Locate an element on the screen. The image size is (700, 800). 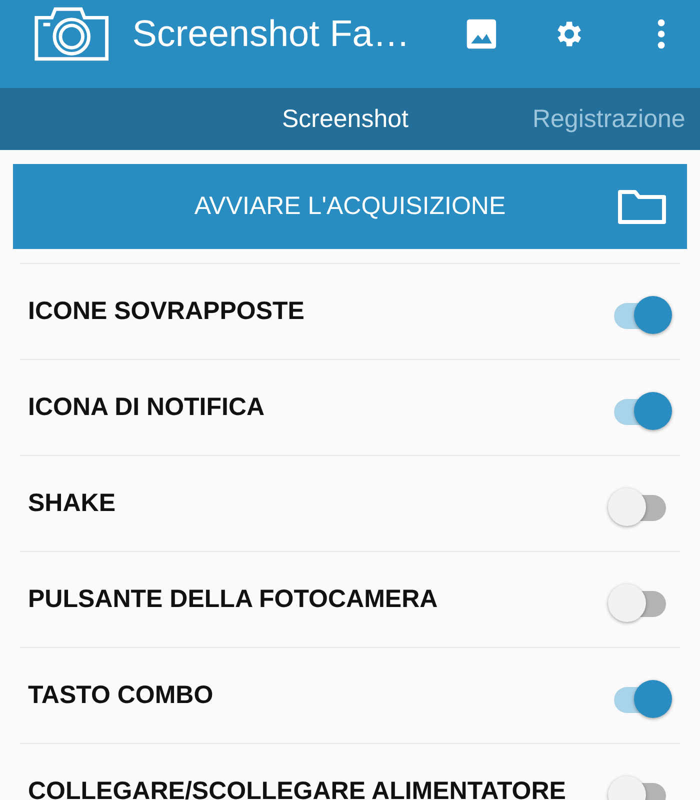
setting-label: COLLEGARE/SCOLLEGARE ALIMENTATORE is located at coordinates (297, 788).